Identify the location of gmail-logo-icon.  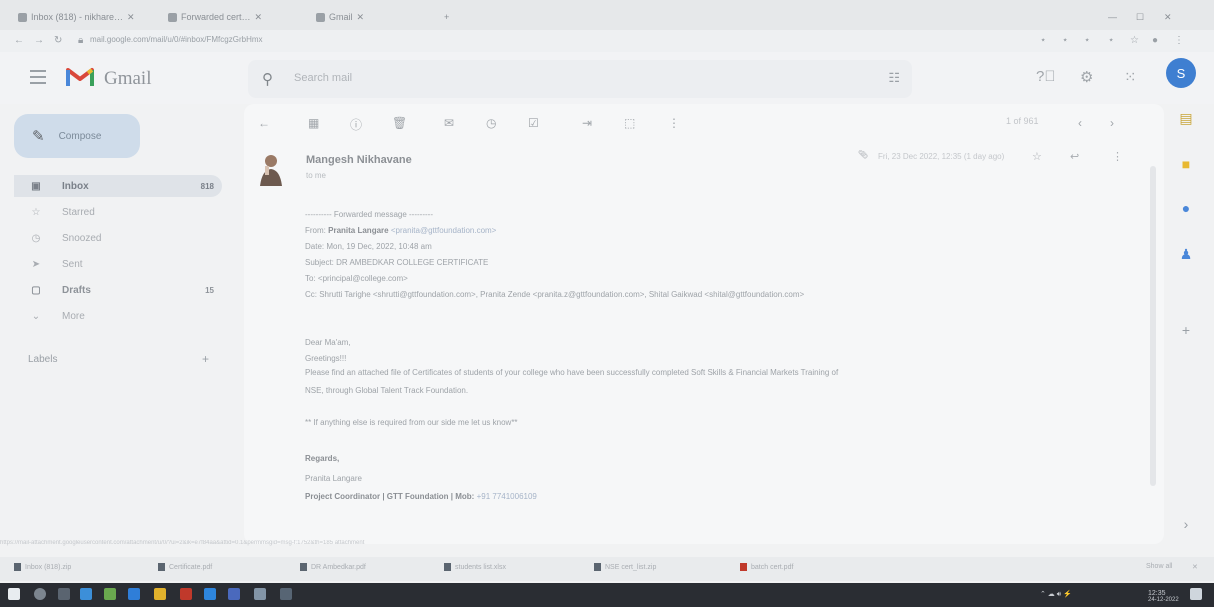
(80, 77).